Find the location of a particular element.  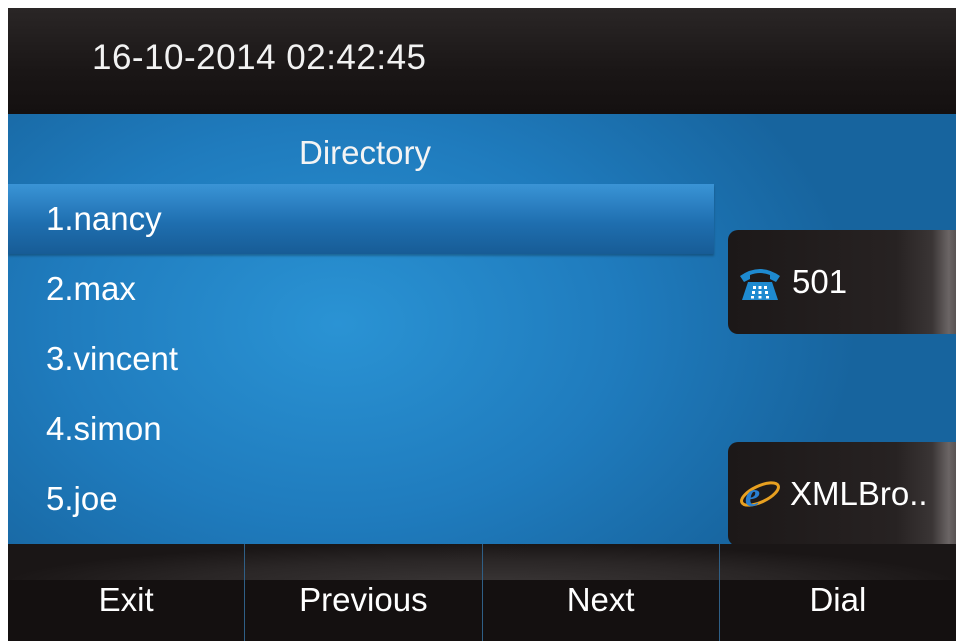

list-item: 3.vincent is located at coordinates (361, 359).